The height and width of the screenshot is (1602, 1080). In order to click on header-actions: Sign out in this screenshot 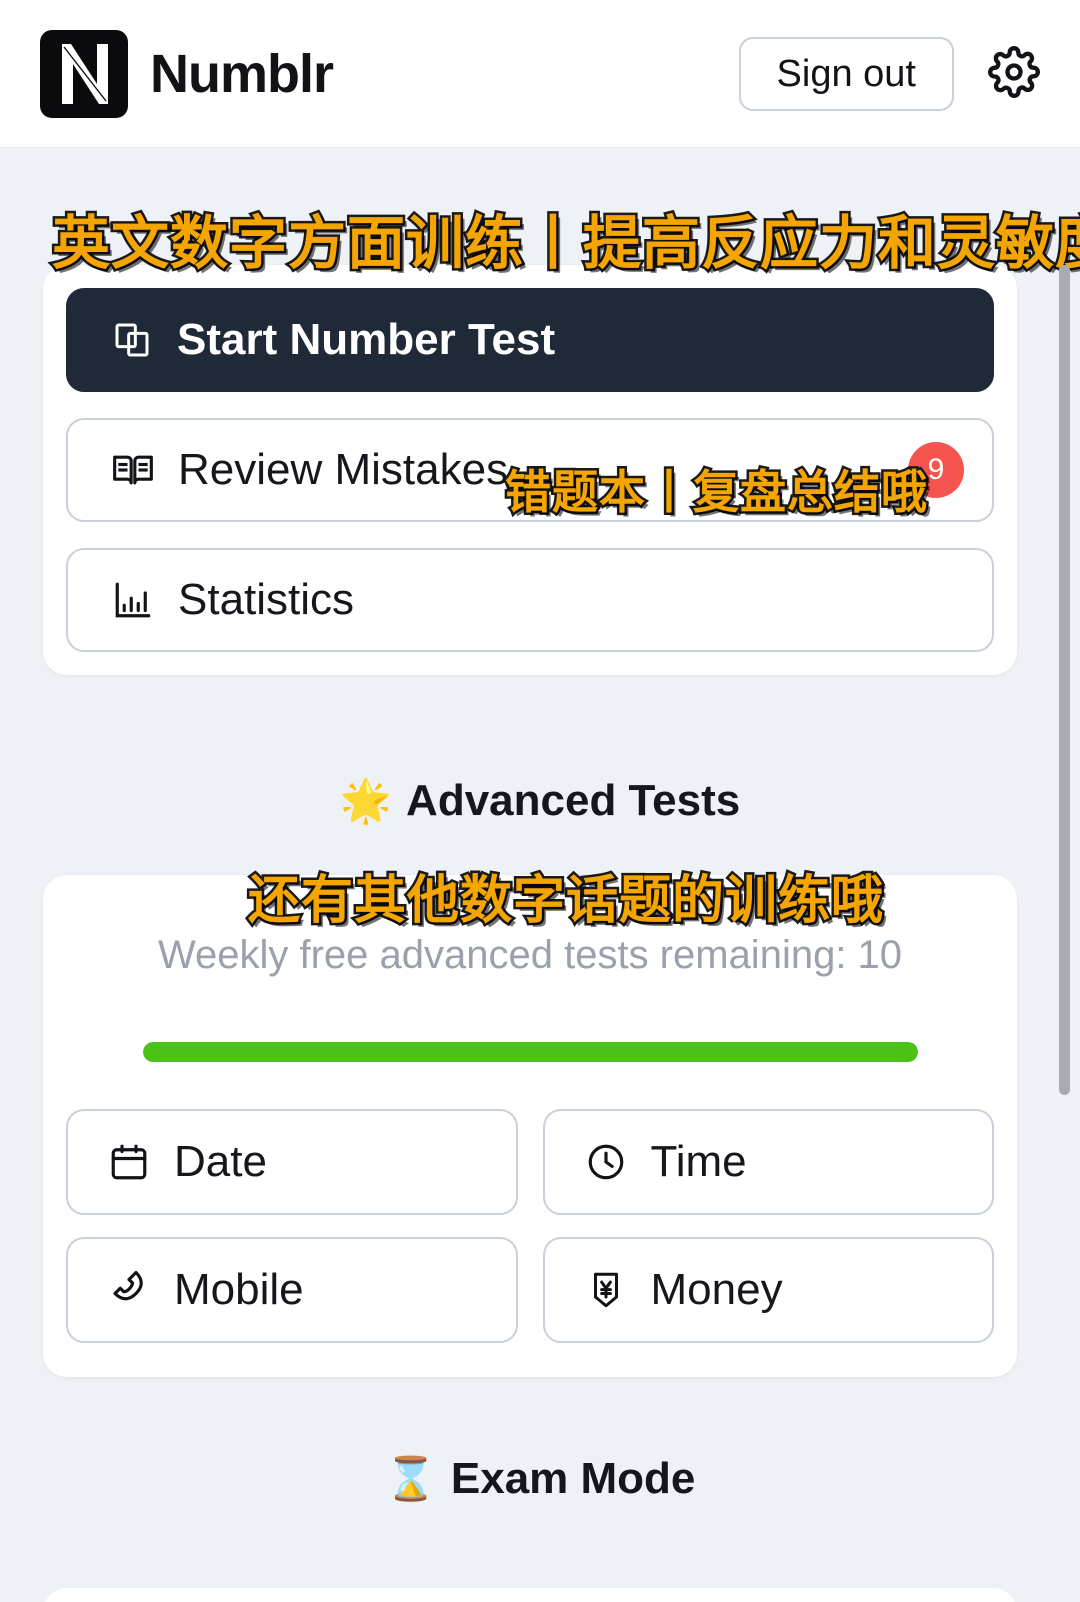, I will do `click(890, 73)`.